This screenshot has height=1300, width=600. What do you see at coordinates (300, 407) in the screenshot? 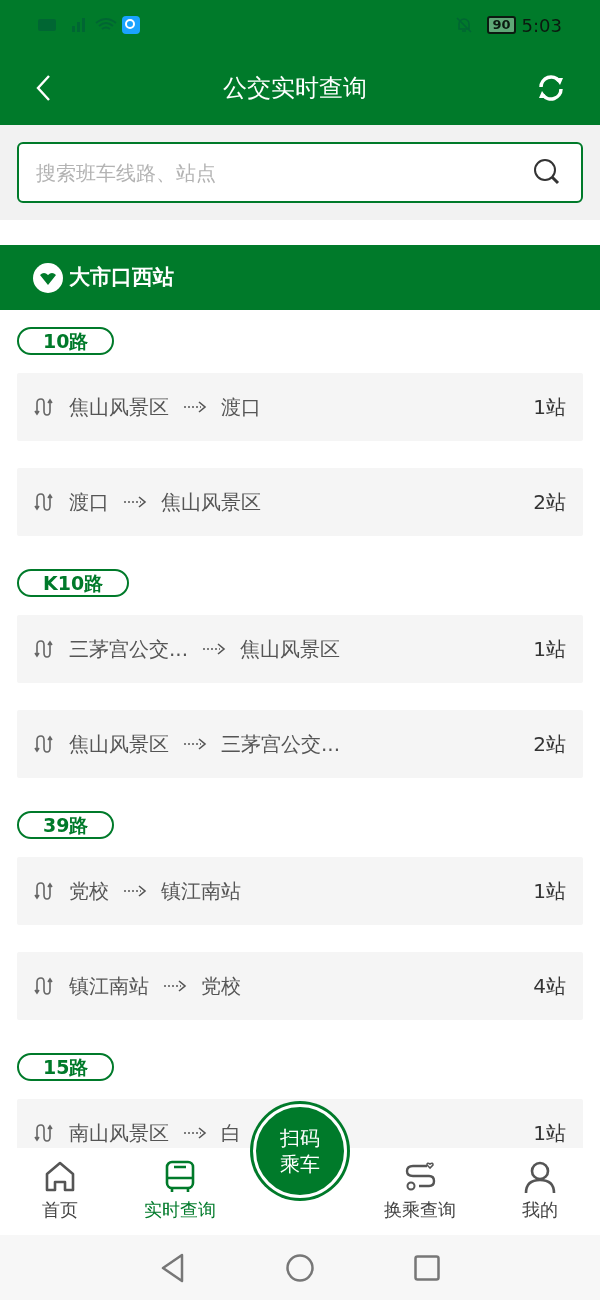
I see `route-row: 焦山风景区 渡口 1站` at bounding box center [300, 407].